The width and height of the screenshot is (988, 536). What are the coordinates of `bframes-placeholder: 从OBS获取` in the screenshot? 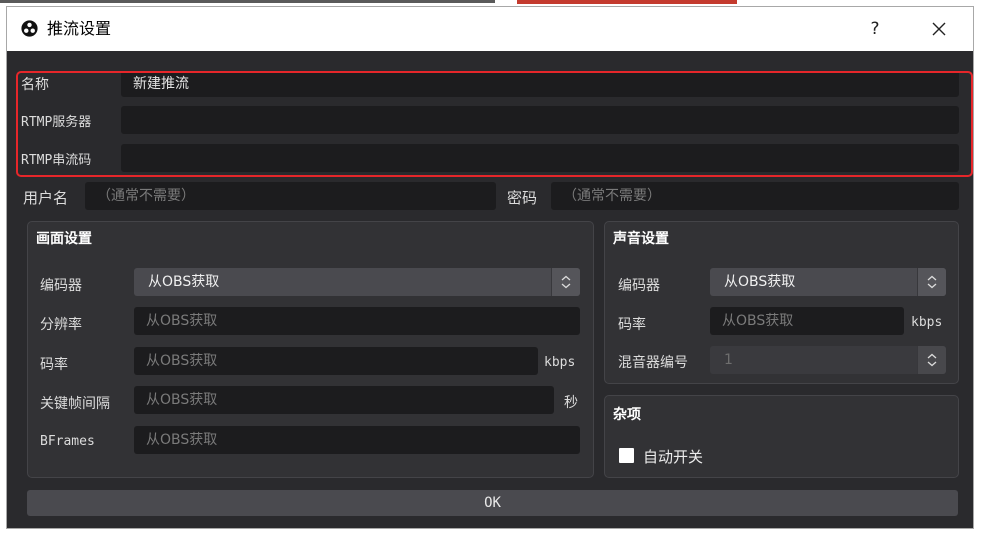 It's located at (182, 440).